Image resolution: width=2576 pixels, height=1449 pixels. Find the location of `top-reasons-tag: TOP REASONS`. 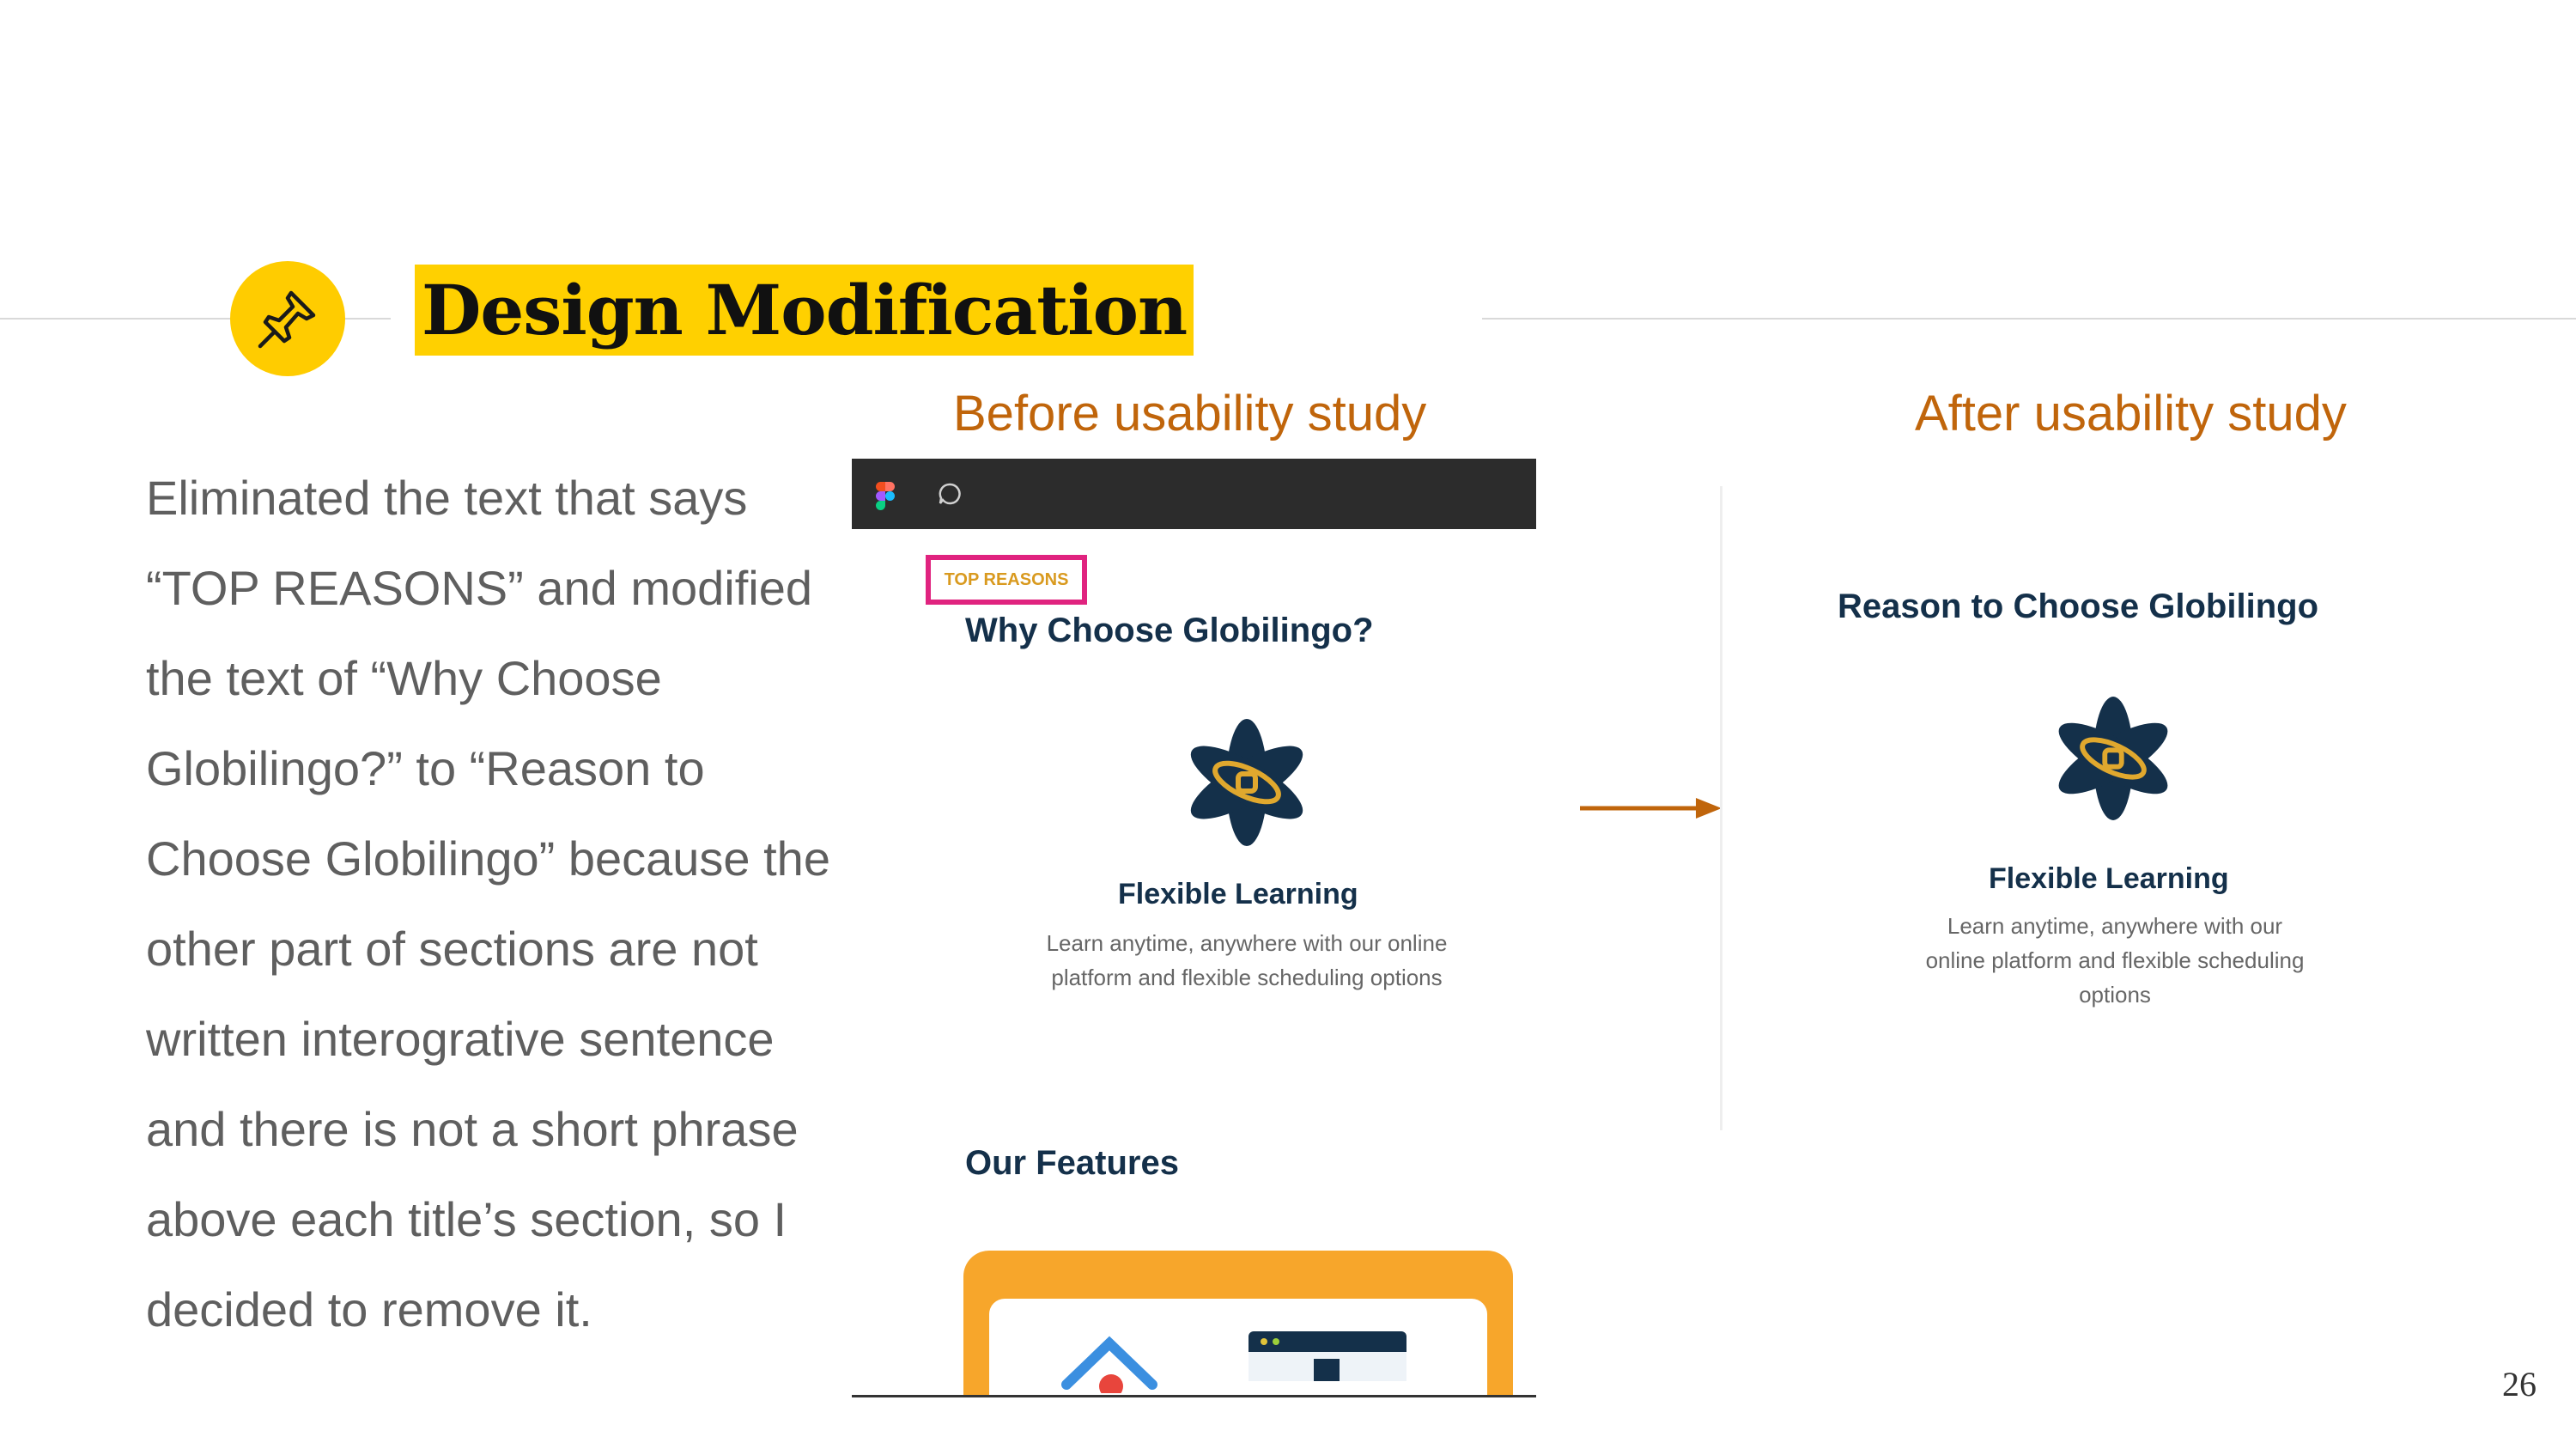

top-reasons-tag: TOP REASONS is located at coordinates (1006, 579).